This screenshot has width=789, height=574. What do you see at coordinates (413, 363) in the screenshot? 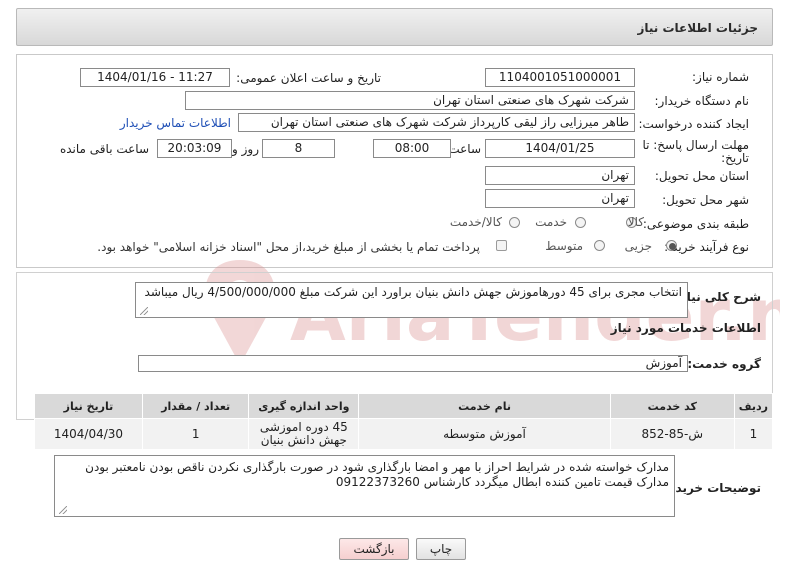
I see `service-group-field: آموزش` at bounding box center [413, 363].